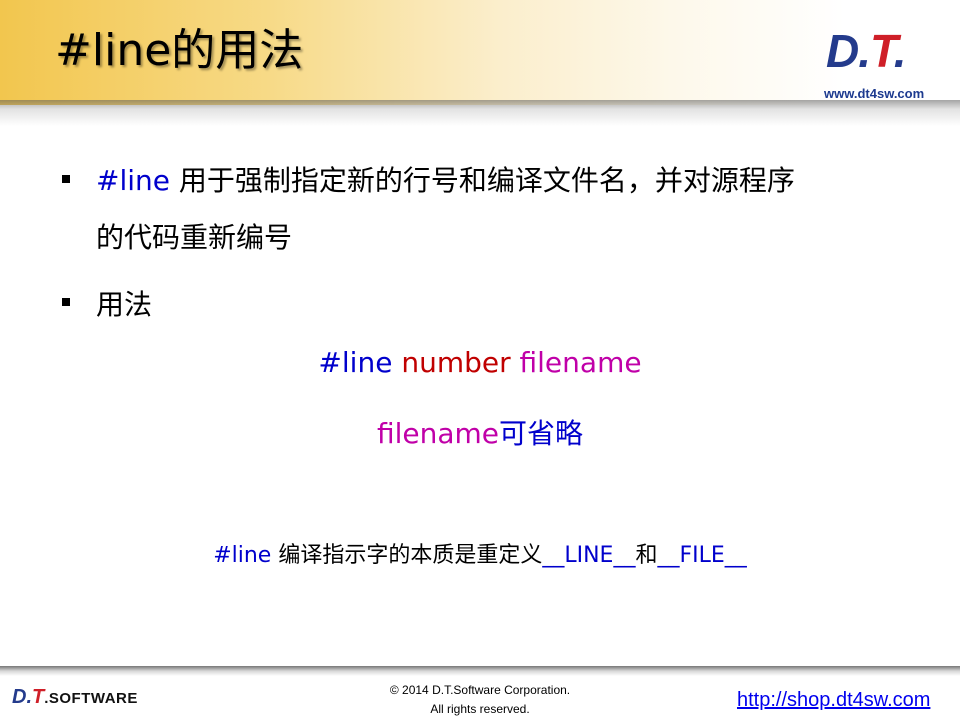  I want to click on usage-number: number, so click(456, 362).